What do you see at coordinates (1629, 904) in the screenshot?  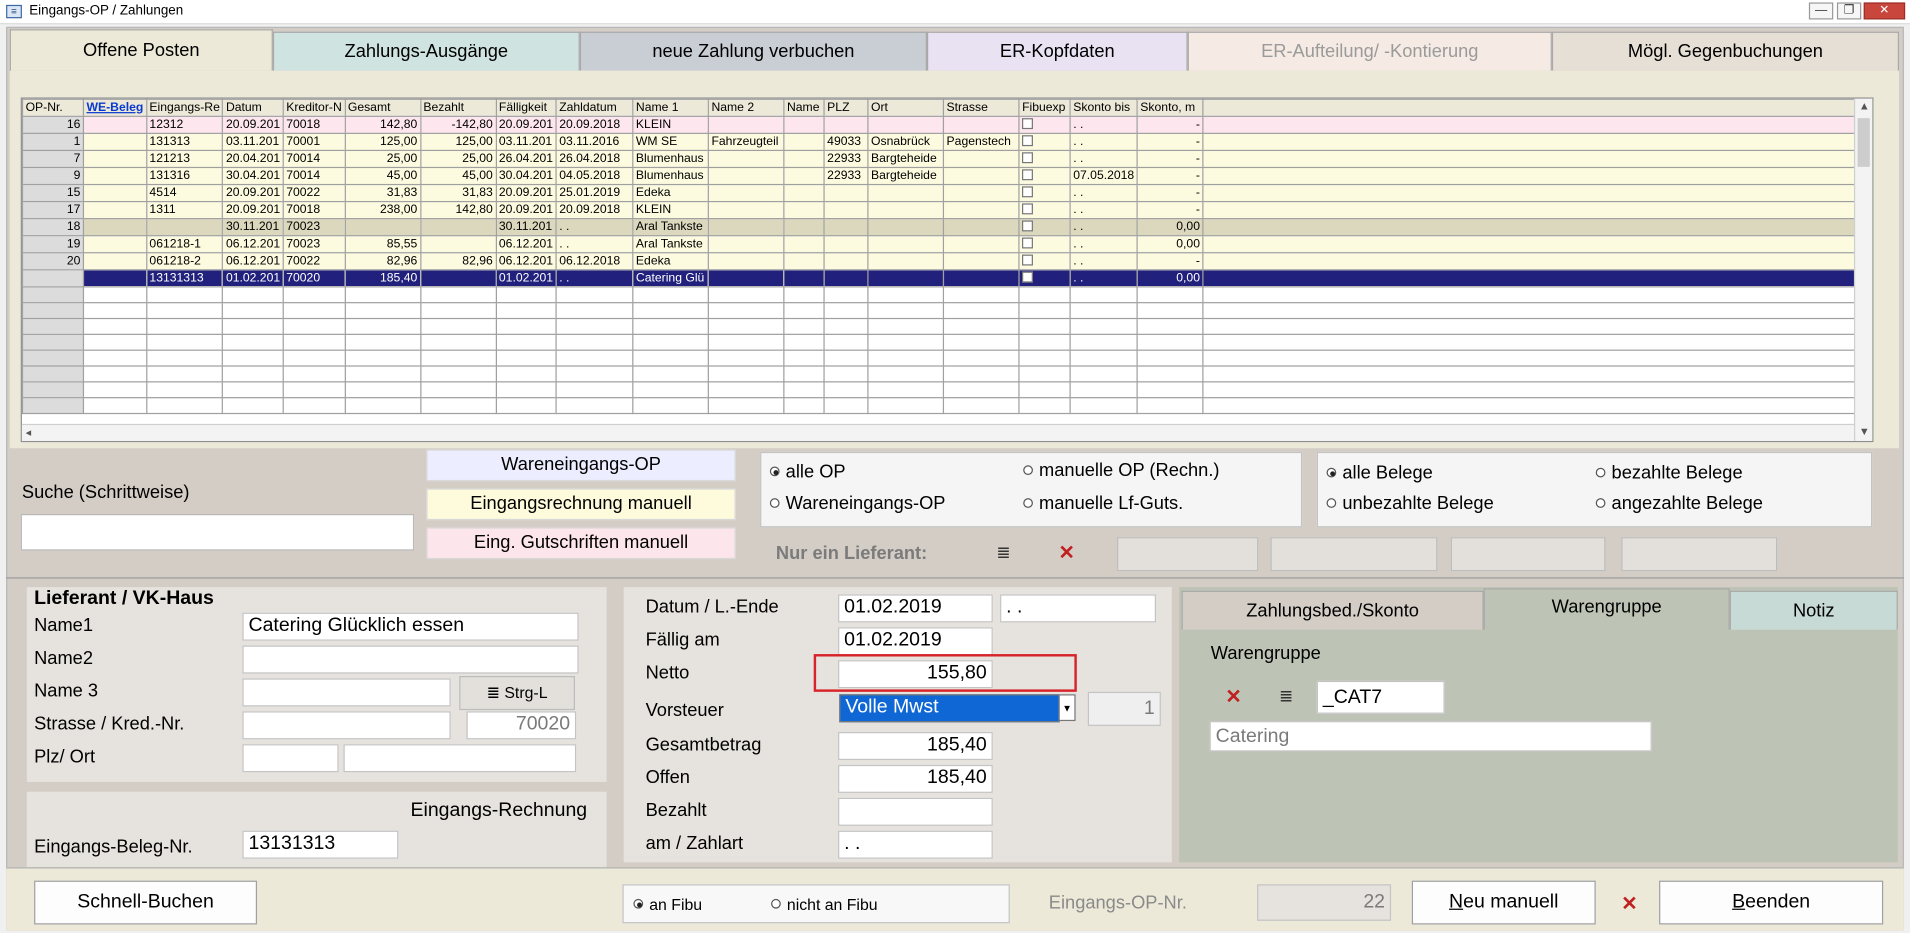 I see `cancel-icon: ✕` at bounding box center [1629, 904].